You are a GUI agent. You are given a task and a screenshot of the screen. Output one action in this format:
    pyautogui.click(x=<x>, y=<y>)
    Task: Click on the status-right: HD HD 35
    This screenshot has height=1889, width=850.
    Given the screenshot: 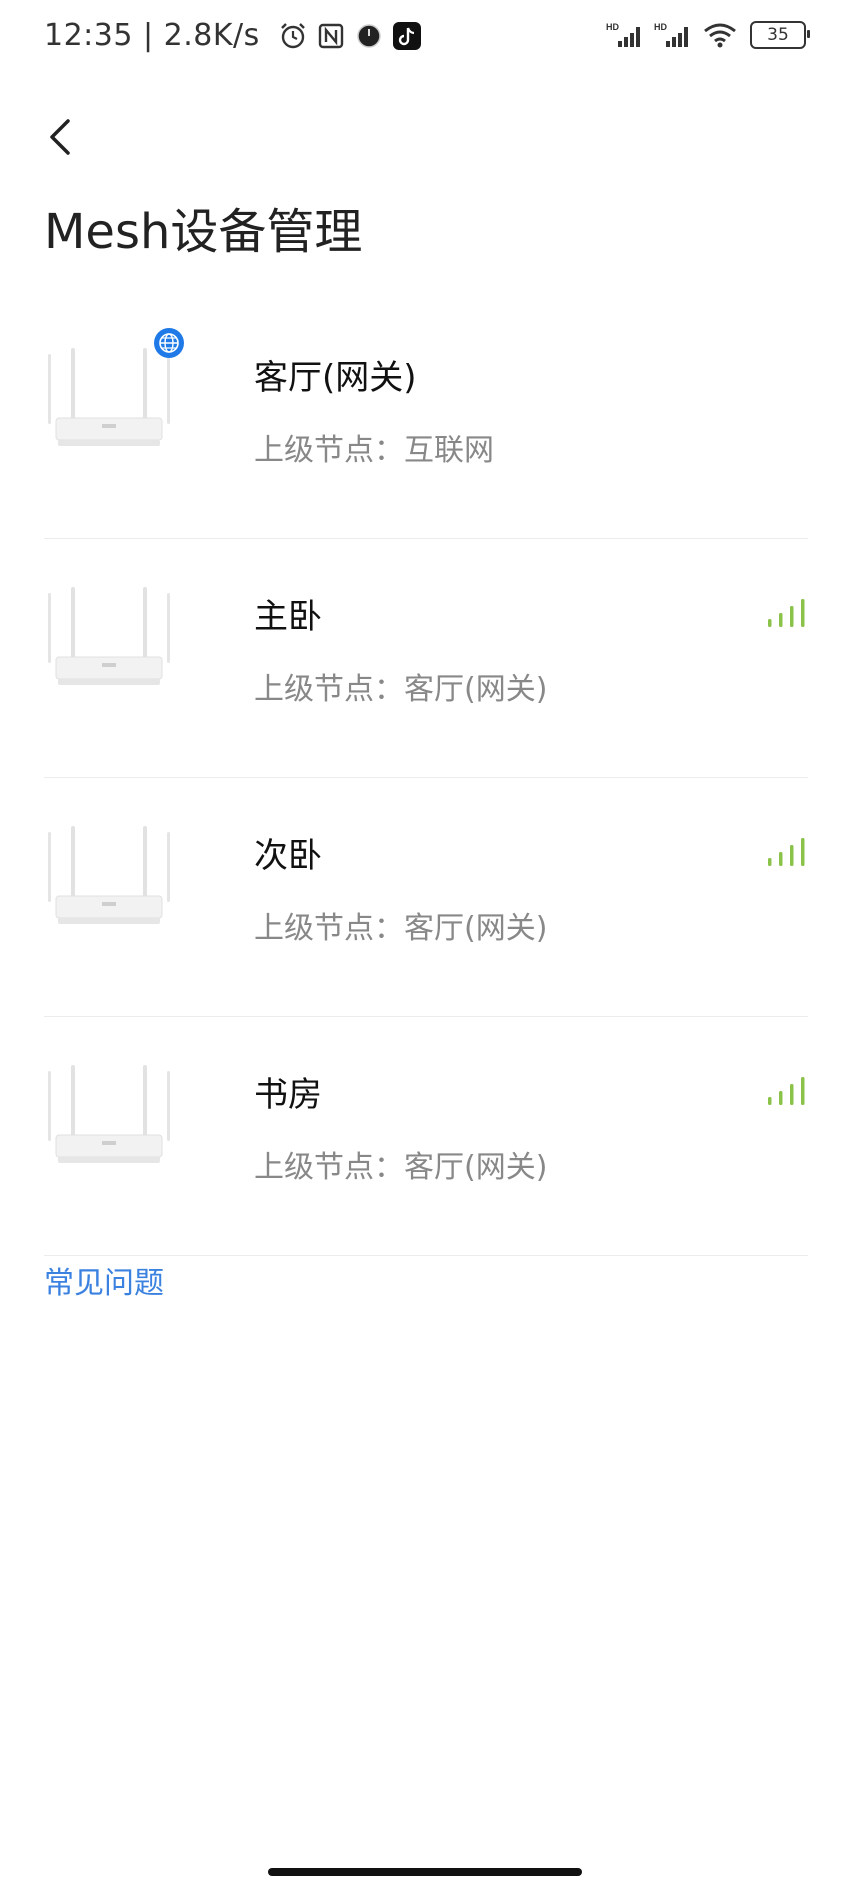 What is the action you would take?
    pyautogui.click(x=704, y=35)
    